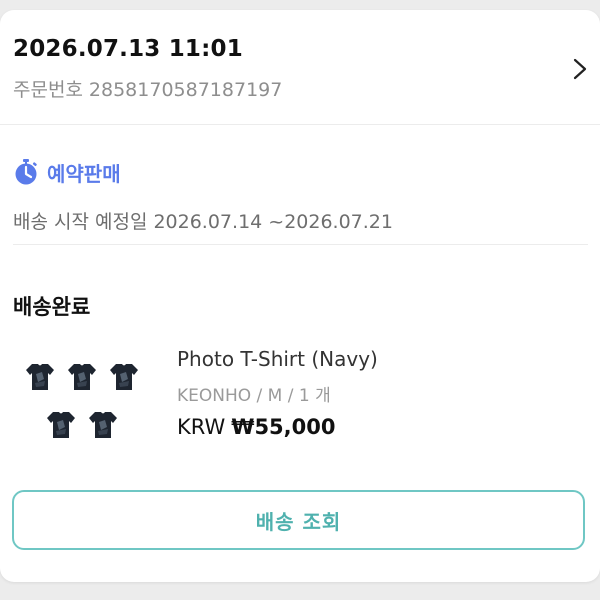 Image resolution: width=600 pixels, height=600 pixels. I want to click on product-name: Photo T-Shirt (Navy), so click(277, 359).